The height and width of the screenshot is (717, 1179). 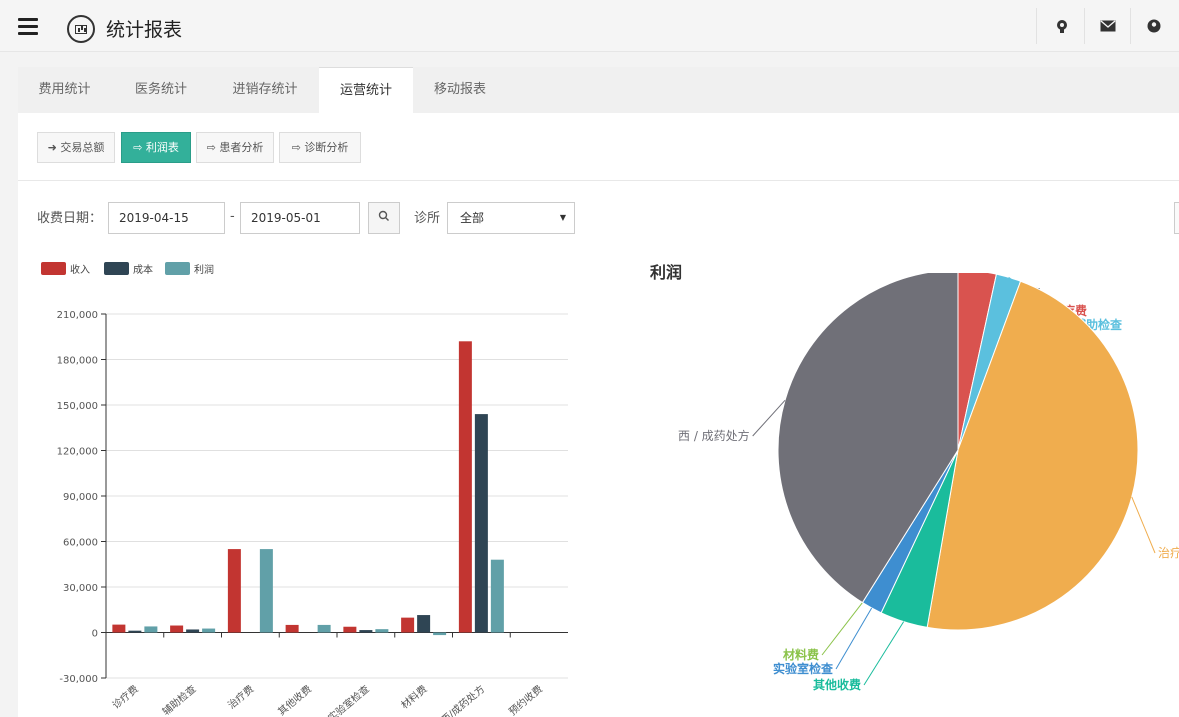 I want to click on x-tick-label: 治疗费, so click(x=240, y=696).